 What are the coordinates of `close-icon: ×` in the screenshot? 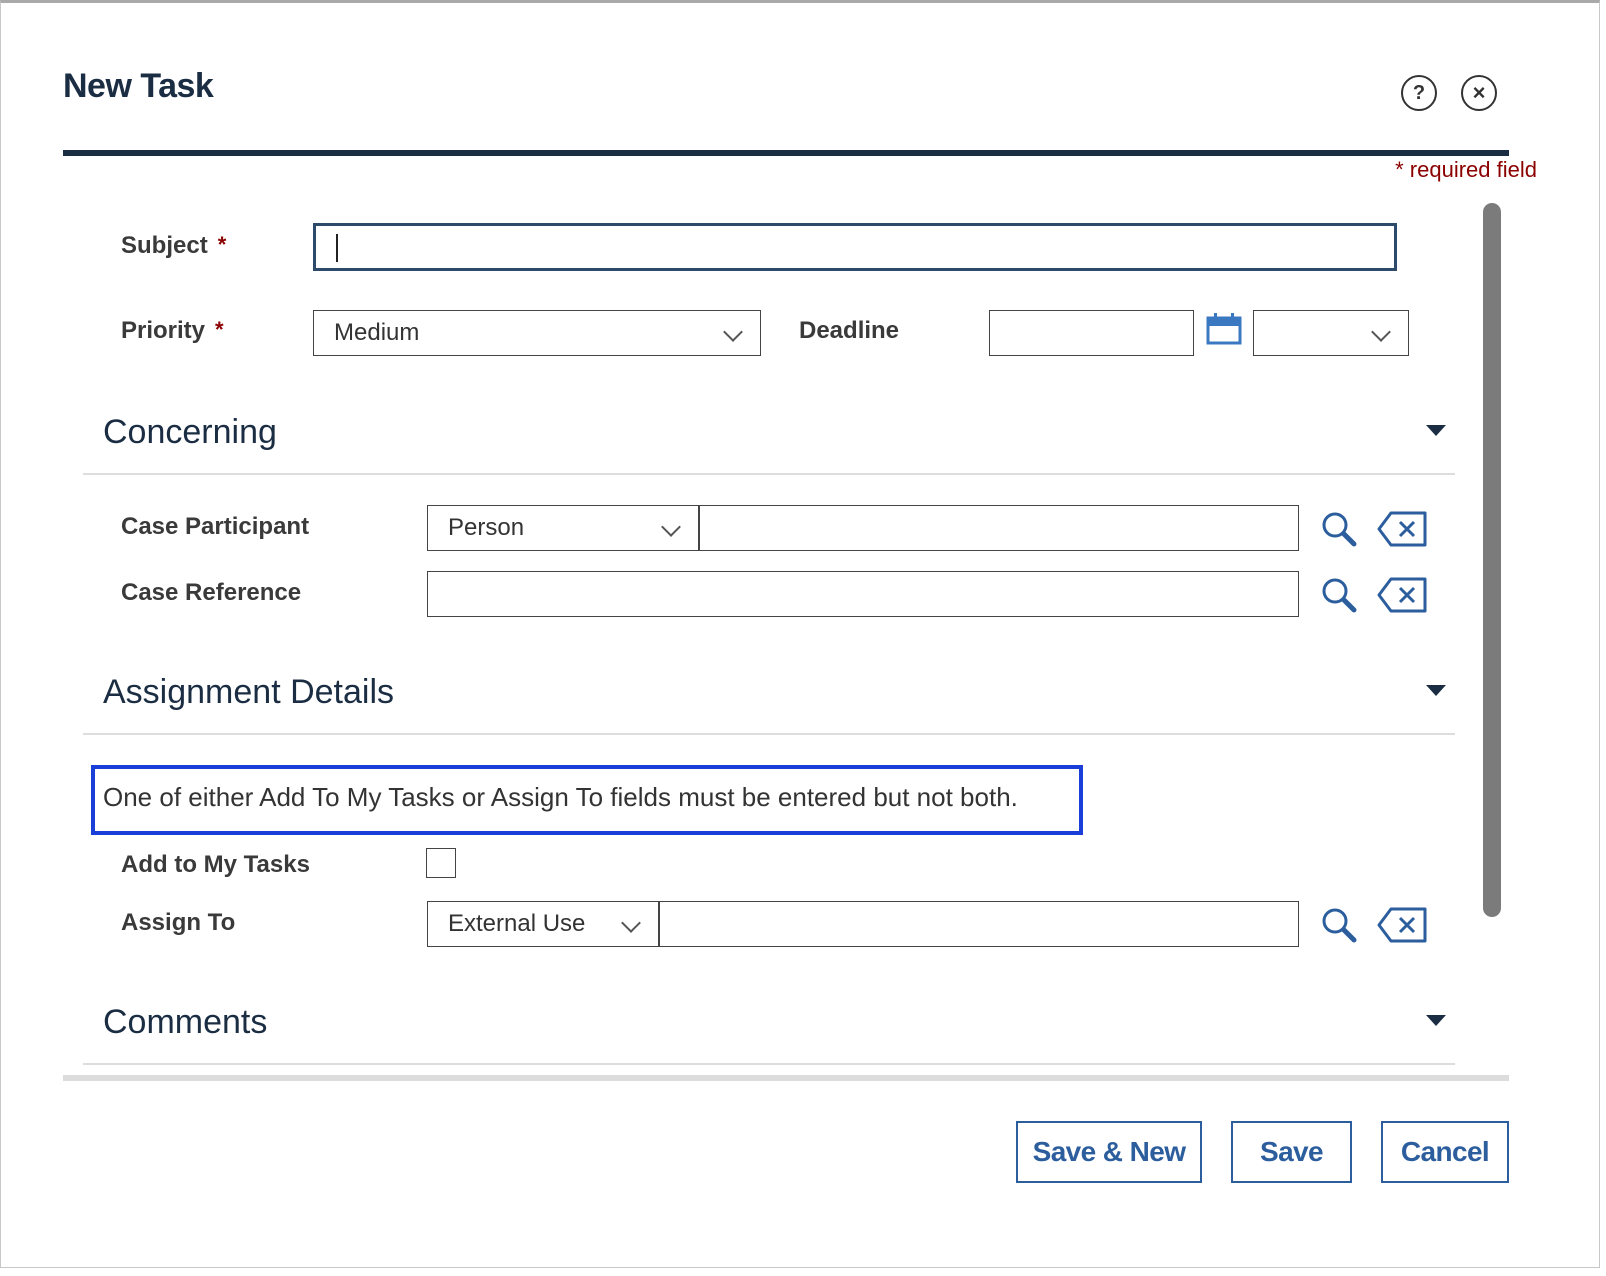 It's located at (1479, 93).